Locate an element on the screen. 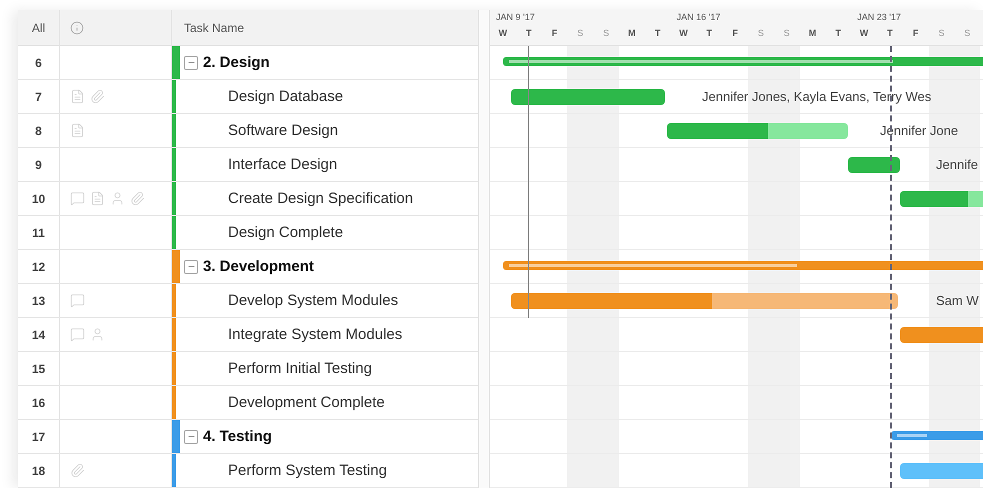  splitter-handle is located at coordinates (484, 249).